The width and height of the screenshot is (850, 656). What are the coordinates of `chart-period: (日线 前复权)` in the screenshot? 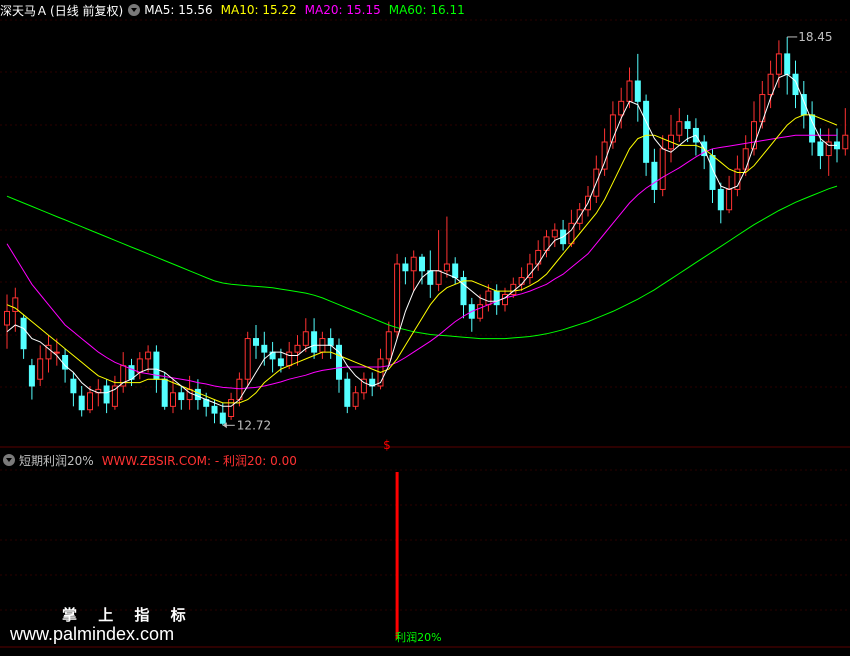 It's located at (87, 10).